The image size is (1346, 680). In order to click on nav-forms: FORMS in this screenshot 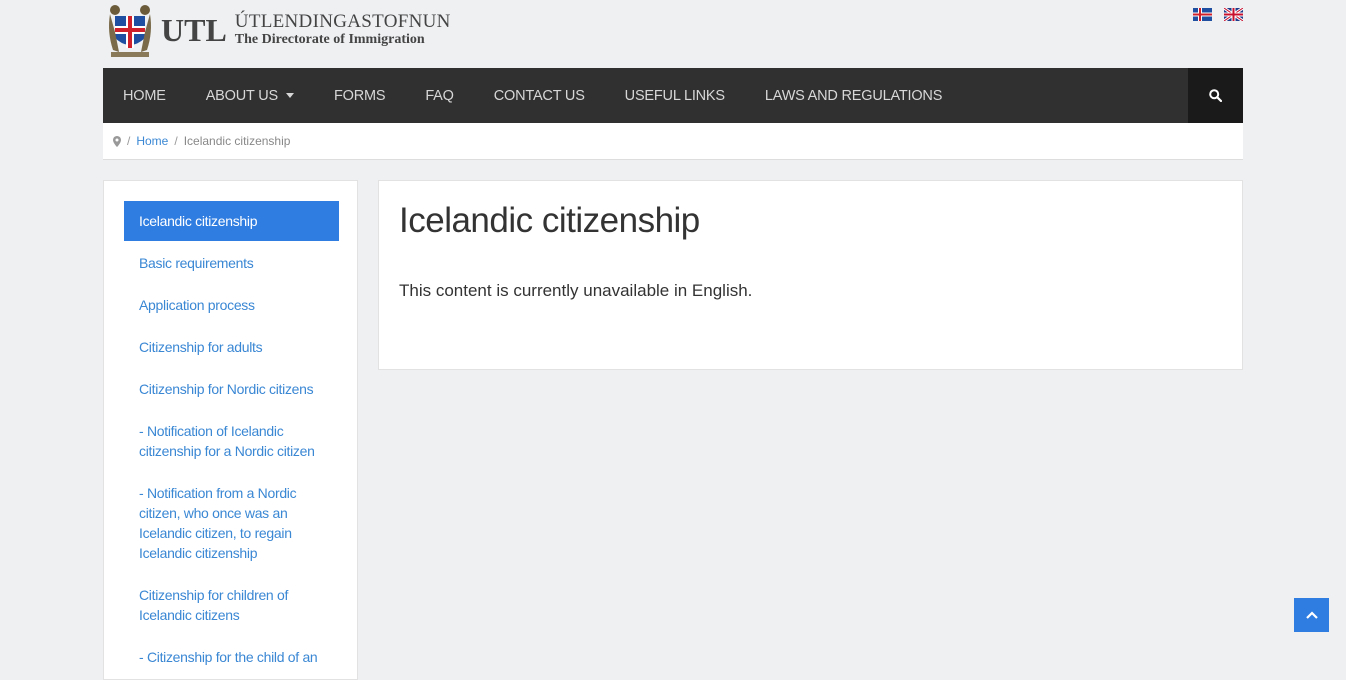, I will do `click(360, 96)`.